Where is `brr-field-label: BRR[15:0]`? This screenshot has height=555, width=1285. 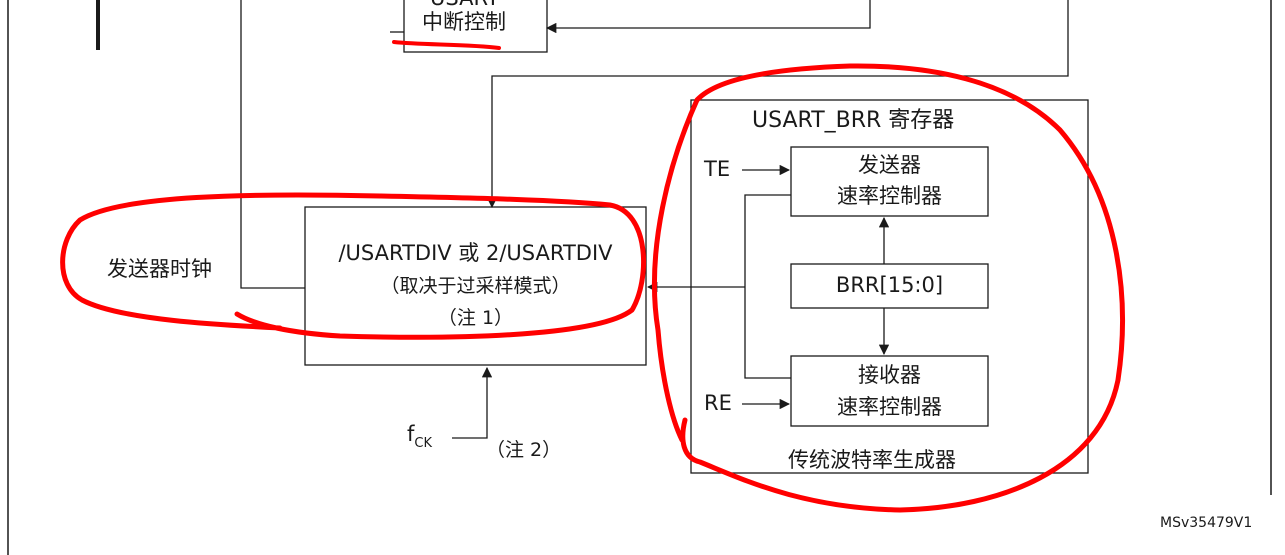 brr-field-label: BRR[15:0] is located at coordinates (889, 285).